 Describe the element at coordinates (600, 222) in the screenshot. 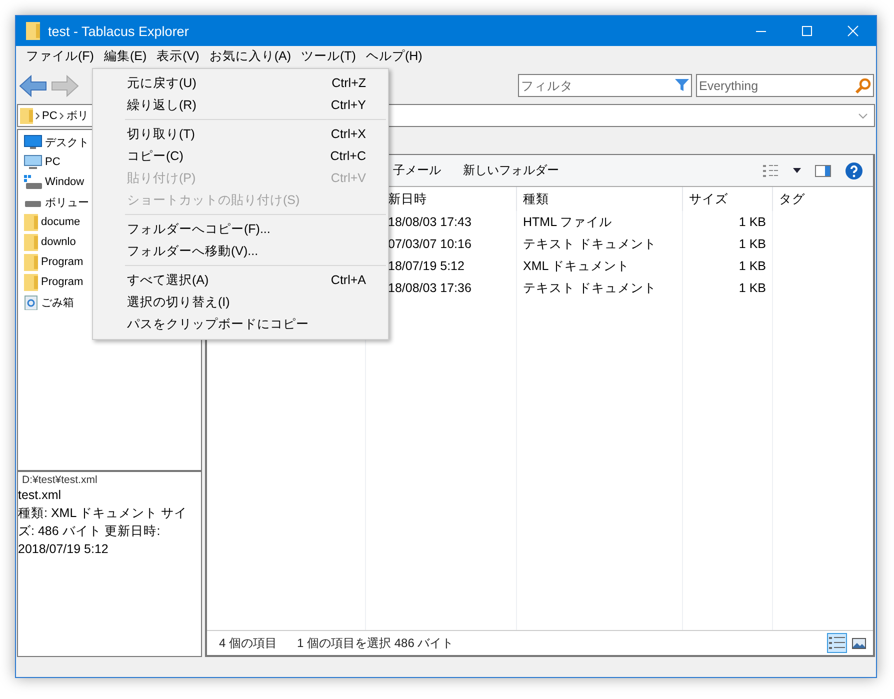

I see `table-cell: HTML ファイル` at that location.